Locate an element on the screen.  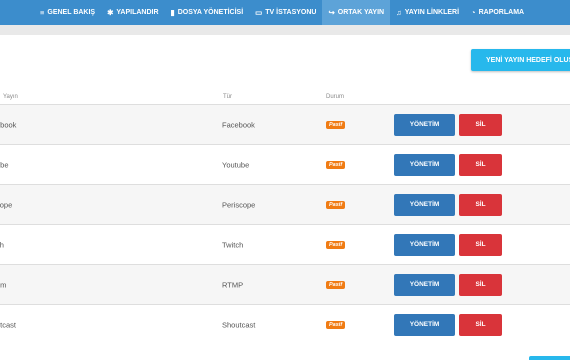
nav-item-reports: ◔ RAPORLAMA is located at coordinates (497, 12).